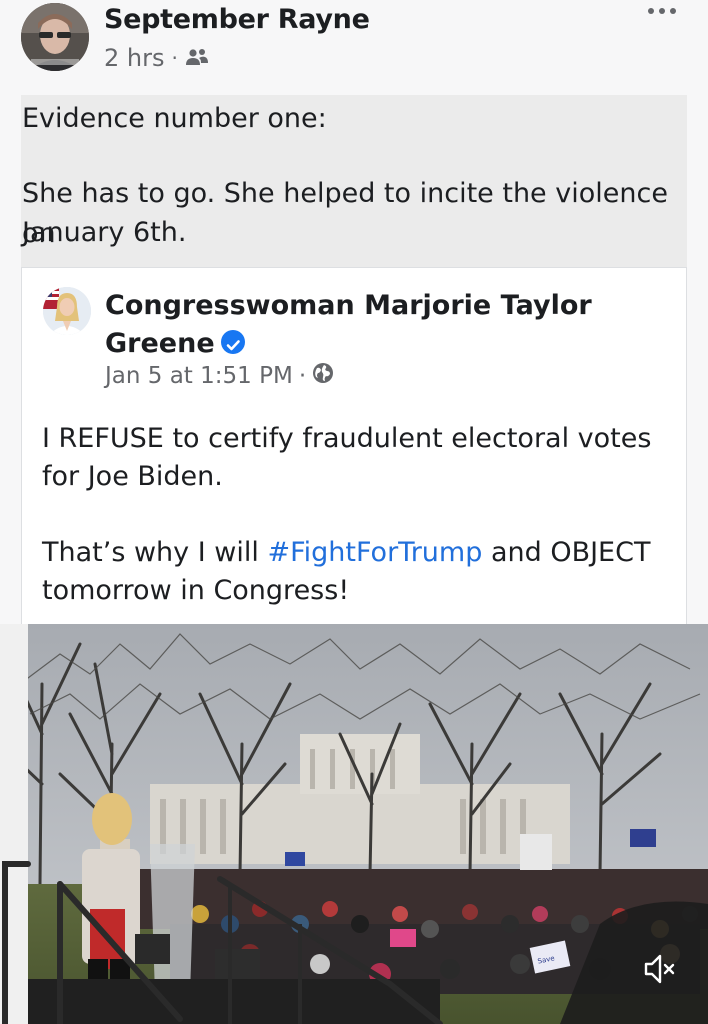 This screenshot has height=1024, width=708. I want to click on post-time: 2 hrs, so click(134, 58).